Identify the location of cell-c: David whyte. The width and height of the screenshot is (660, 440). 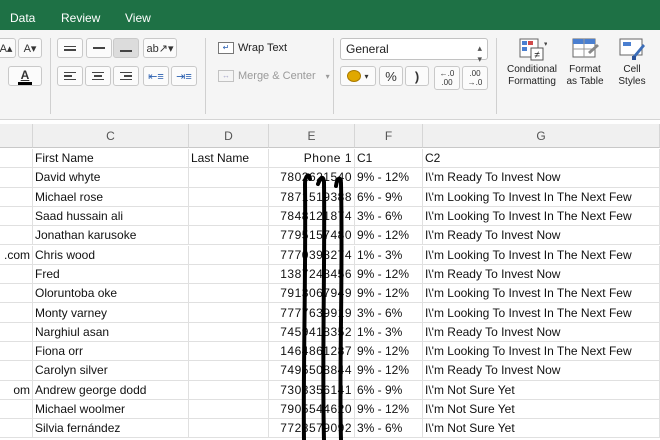
(111, 178).